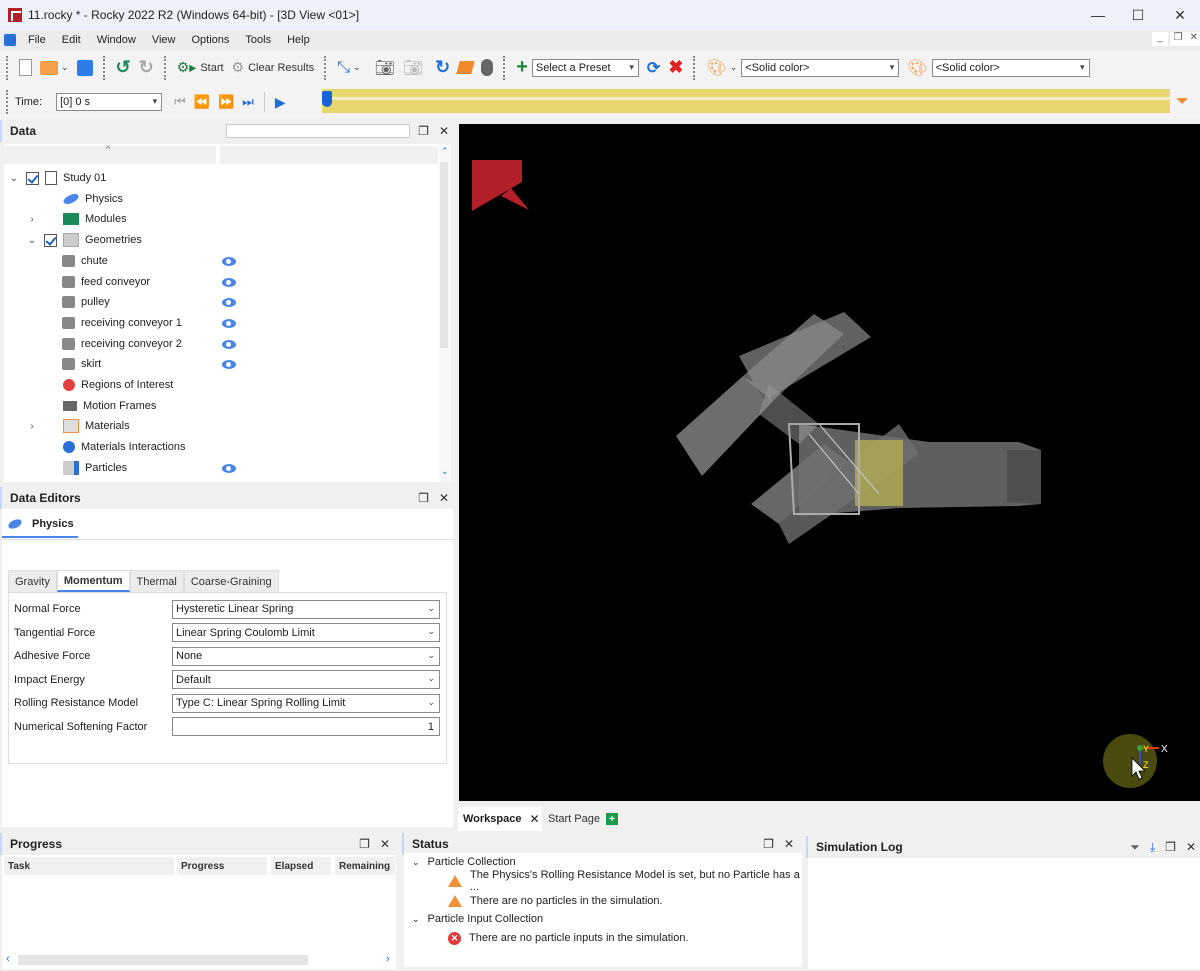 This screenshot has width=1200, height=971. I want to click on menu-options: Options, so click(210, 40).